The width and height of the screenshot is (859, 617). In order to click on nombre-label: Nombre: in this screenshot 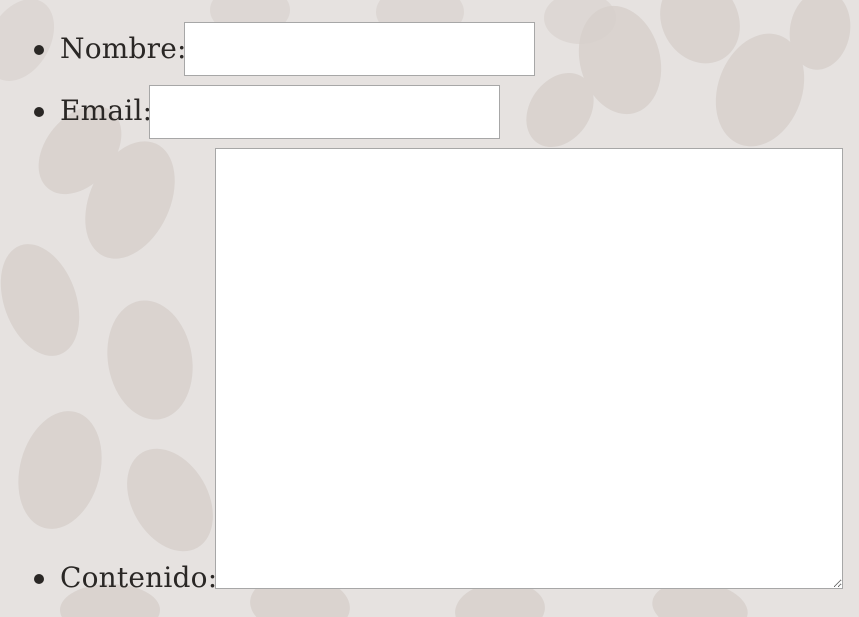, I will do `click(123, 48)`.